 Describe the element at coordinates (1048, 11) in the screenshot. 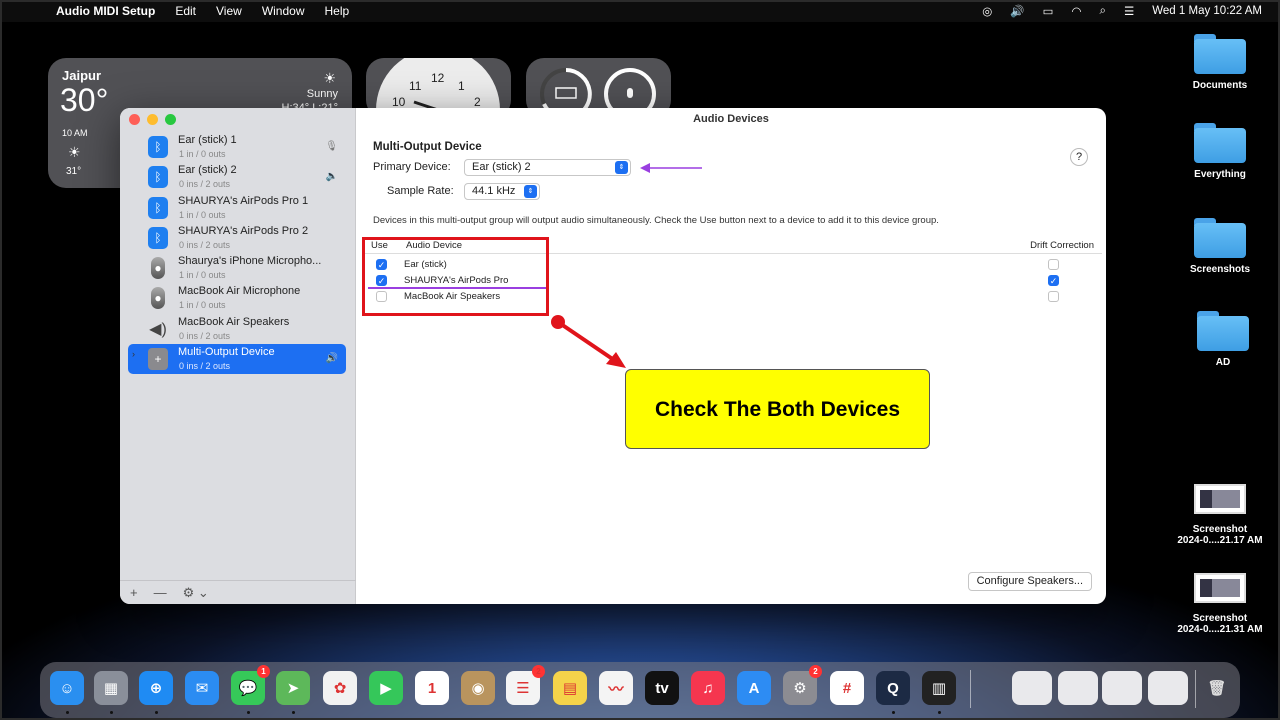

I see `battery-icon: ▭` at that location.